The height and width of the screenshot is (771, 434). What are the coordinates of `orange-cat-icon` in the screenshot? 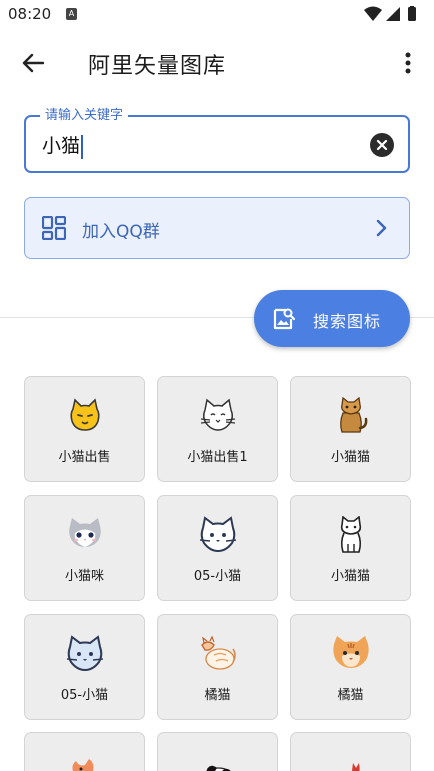 It's located at (83, 765).